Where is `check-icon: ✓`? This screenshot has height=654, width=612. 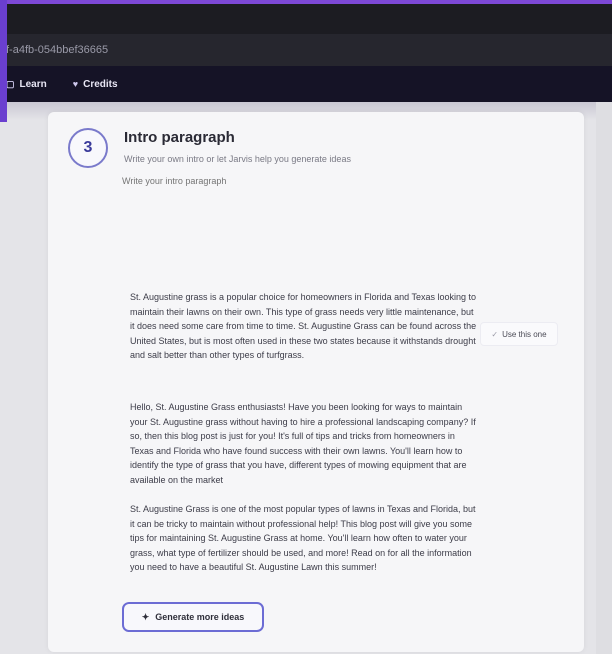 check-icon: ✓ is located at coordinates (495, 334).